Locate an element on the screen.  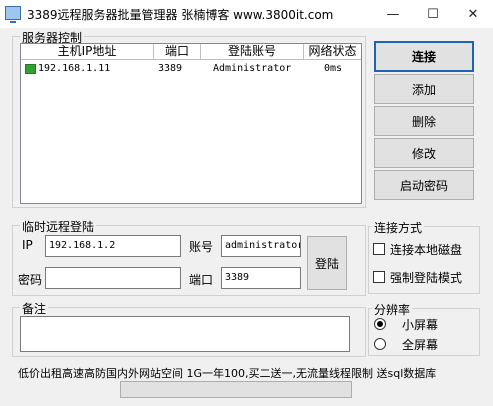
force-login-label: 强制登陆模式 is located at coordinates (426, 277).